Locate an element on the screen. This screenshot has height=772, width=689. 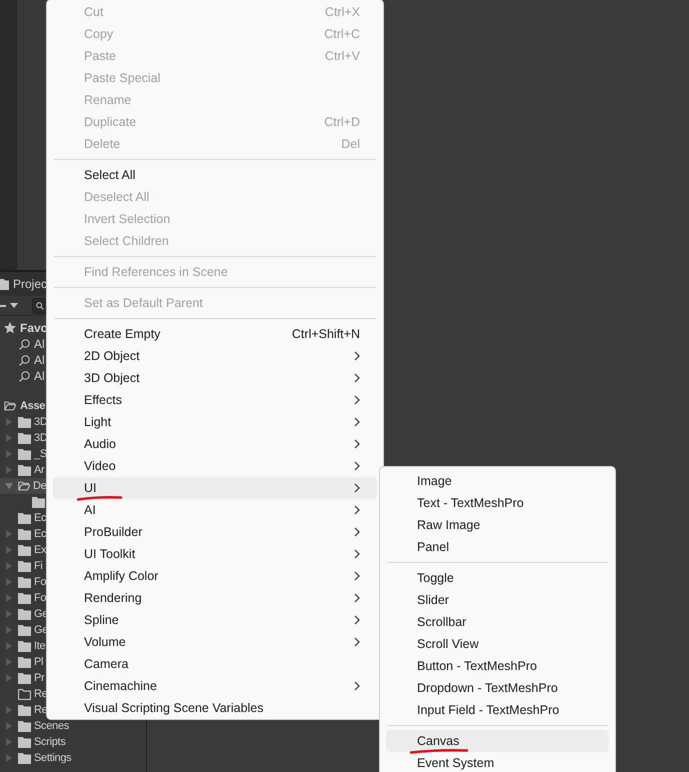
folder-name: Ite is located at coordinates (40, 646).